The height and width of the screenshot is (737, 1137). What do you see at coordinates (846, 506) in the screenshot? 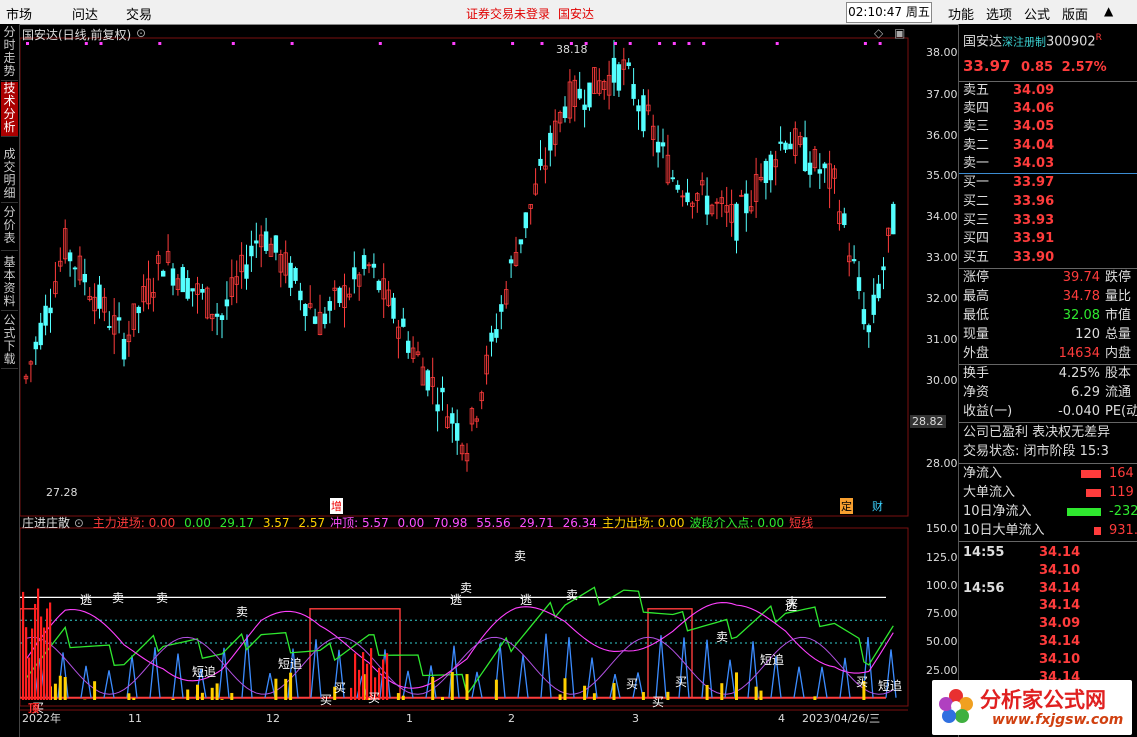
I see `marker-fixed: 定` at bounding box center [846, 506].